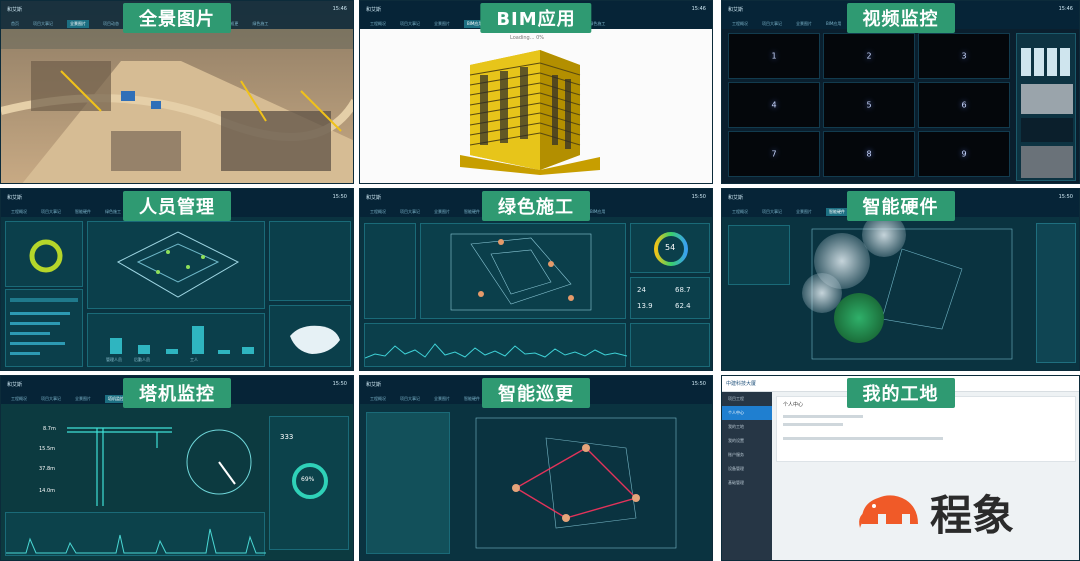 Image resolution: width=1080 pixels, height=561 pixels. Describe the element at coordinates (46, 256) in the screenshot. I see `attendance-ring` at that location.